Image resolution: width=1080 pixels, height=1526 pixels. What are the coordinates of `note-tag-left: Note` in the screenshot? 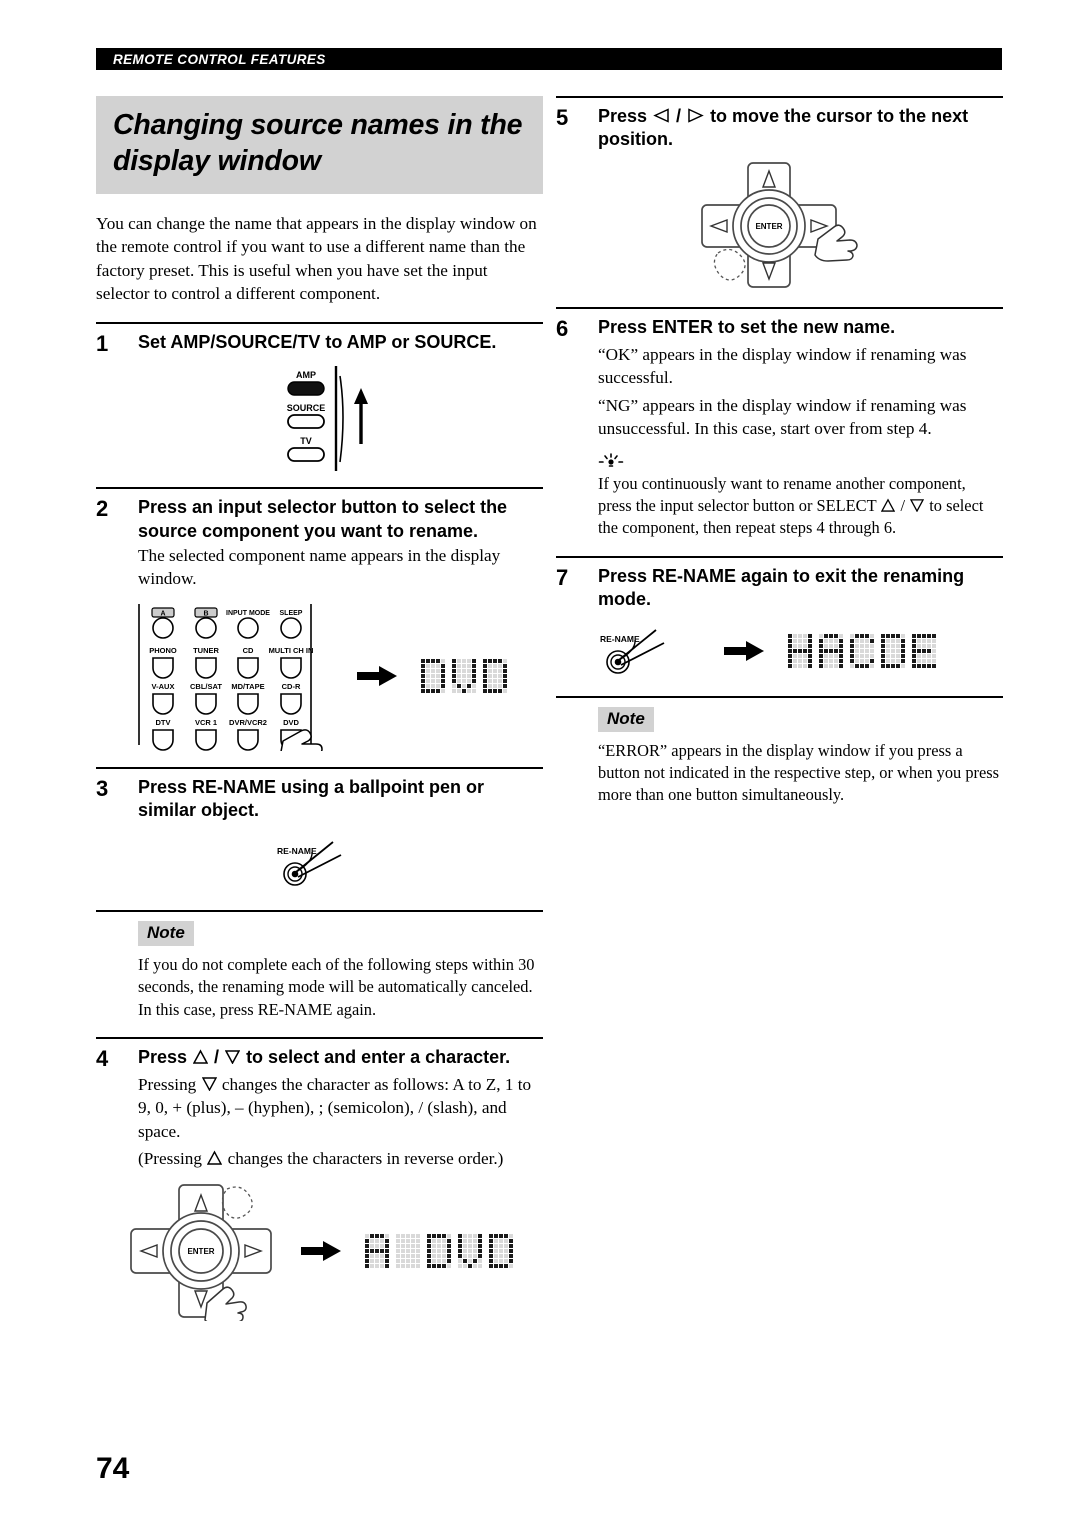 It's located at (166, 934).